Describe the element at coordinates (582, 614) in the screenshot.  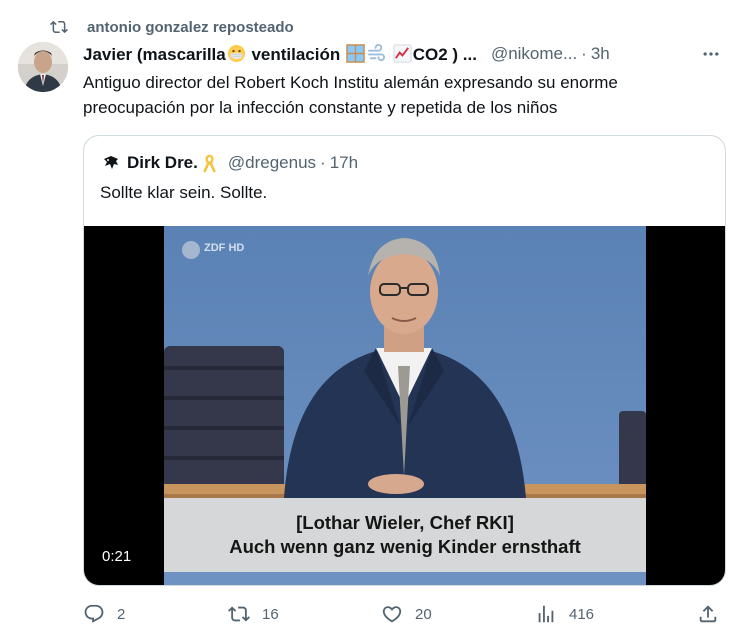
I see `views-count: 416` at that location.